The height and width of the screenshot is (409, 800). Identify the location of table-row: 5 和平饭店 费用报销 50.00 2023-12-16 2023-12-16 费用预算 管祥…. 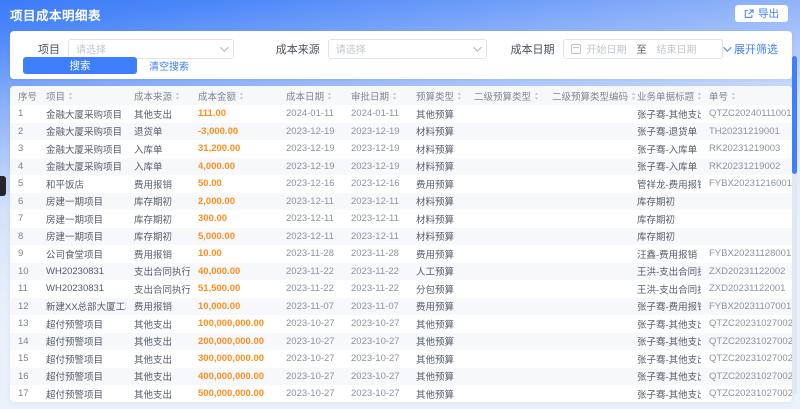
(401, 184).